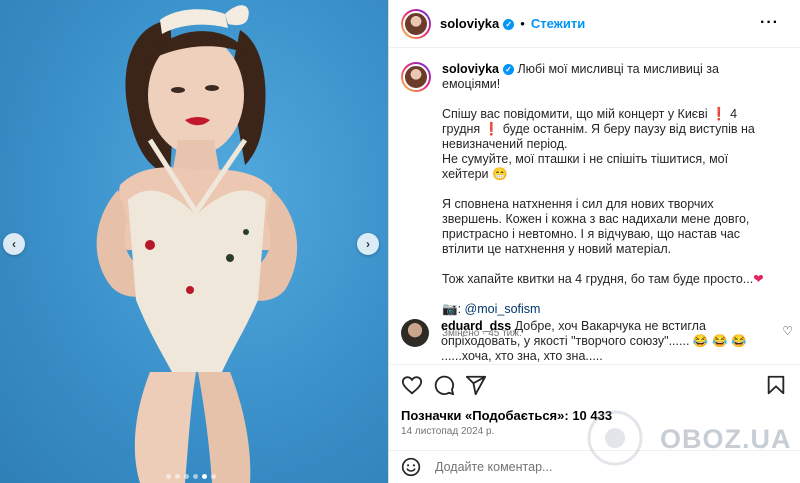 This screenshot has width=800, height=483. What do you see at coordinates (719, 341) in the screenshot?
I see `laugh-emoji-icon: 😂 😂 😂` at bounding box center [719, 341].